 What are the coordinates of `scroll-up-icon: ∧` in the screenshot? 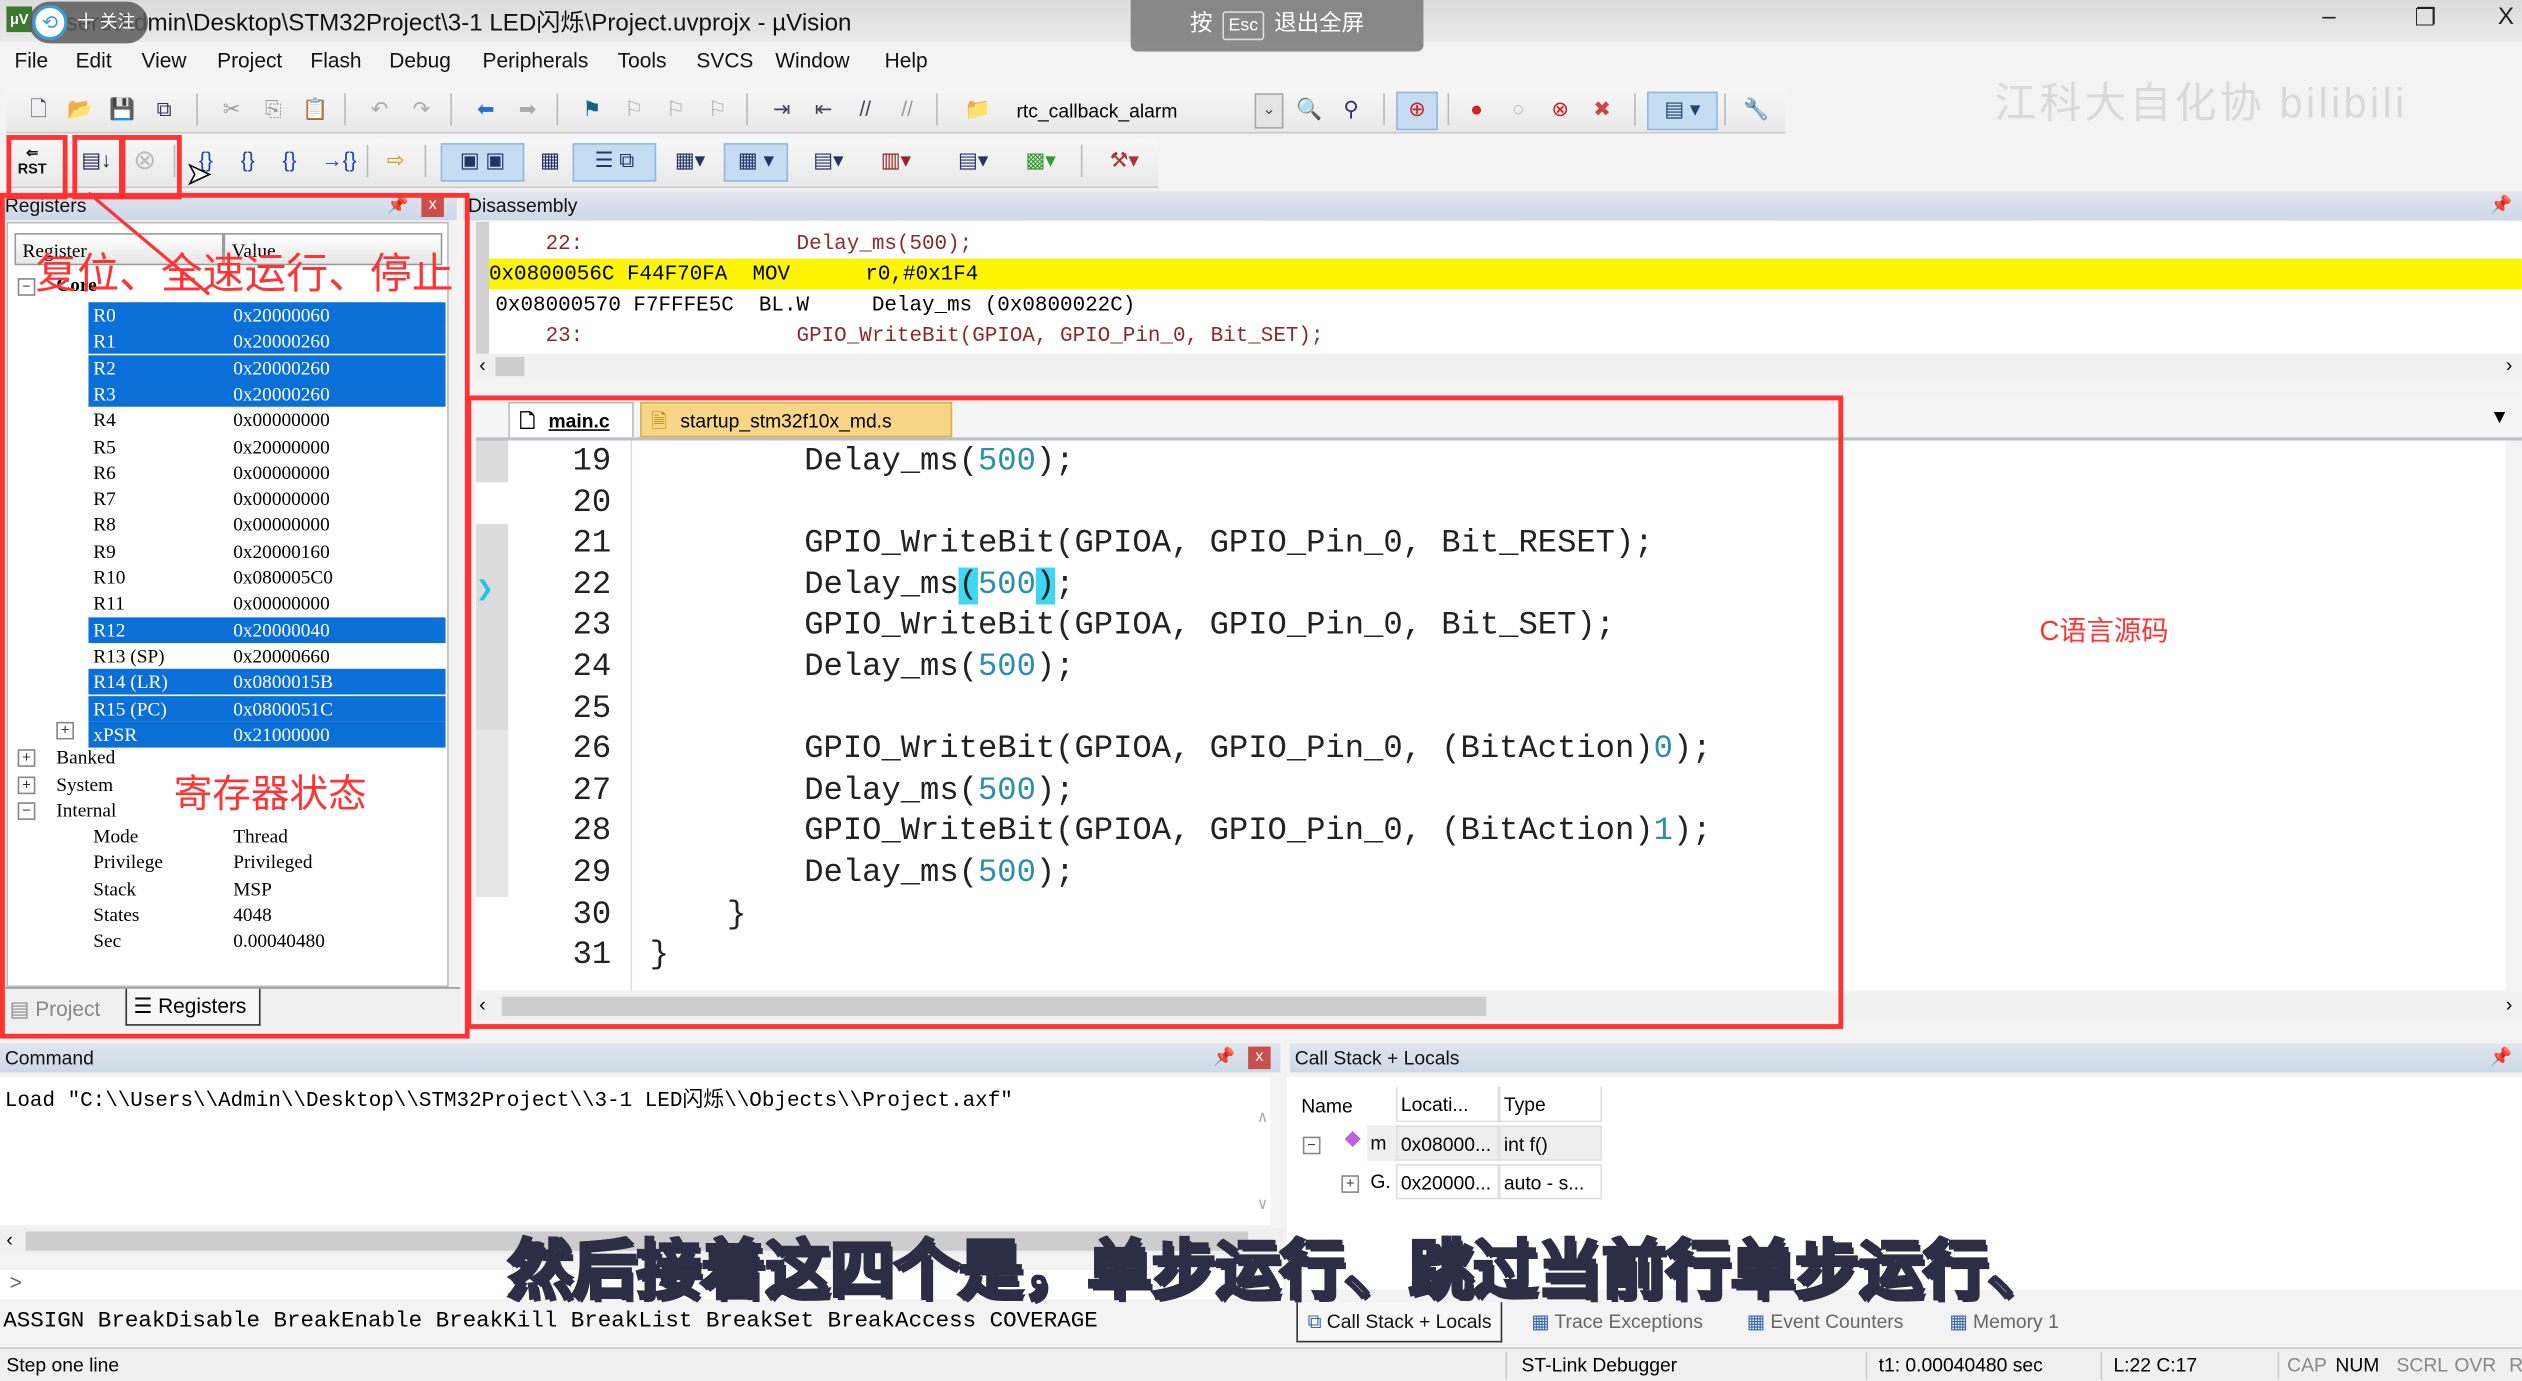 It's located at (1263, 1119).